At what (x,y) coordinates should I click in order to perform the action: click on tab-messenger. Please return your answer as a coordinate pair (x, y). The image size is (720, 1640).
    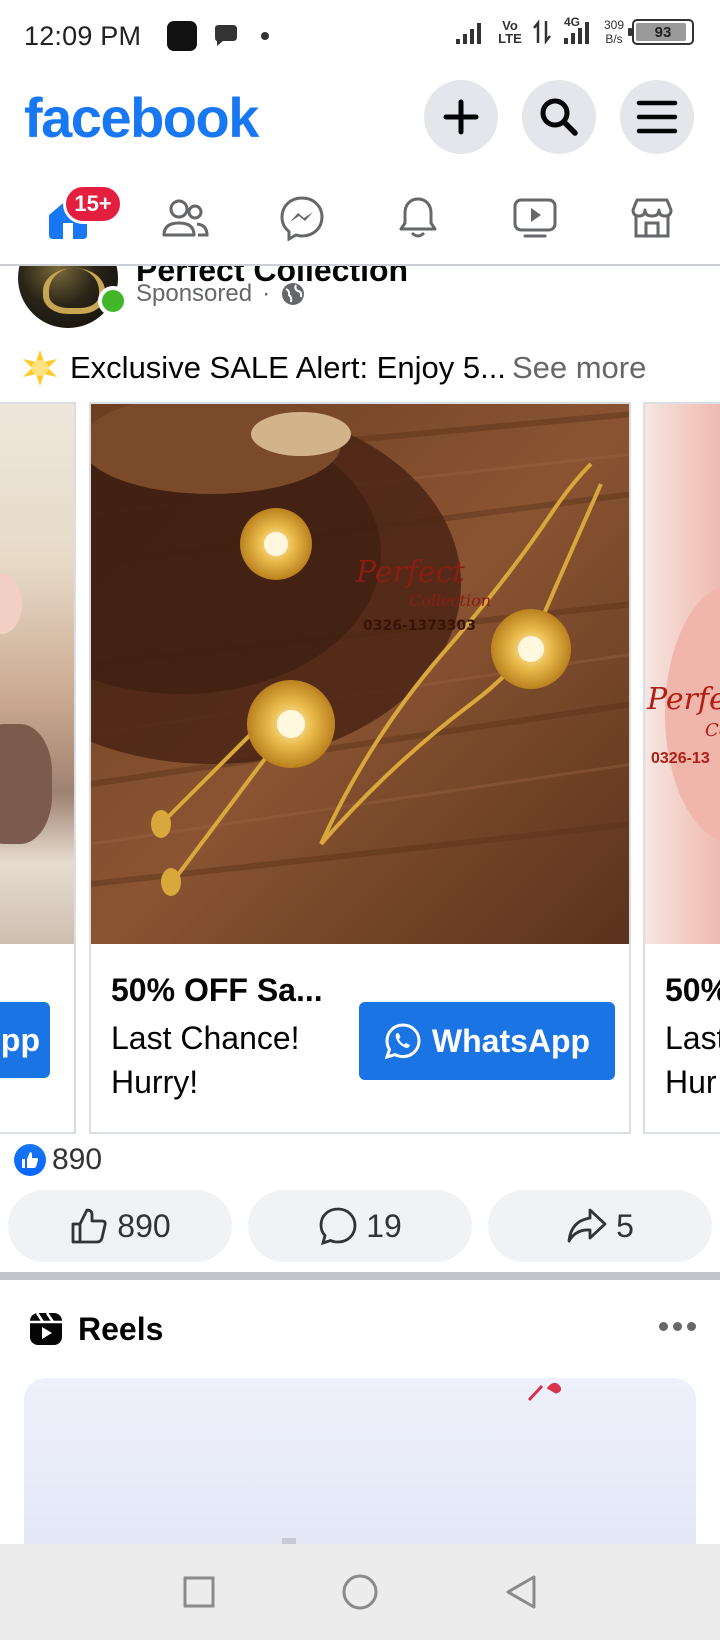
    Looking at the image, I should click on (302, 218).